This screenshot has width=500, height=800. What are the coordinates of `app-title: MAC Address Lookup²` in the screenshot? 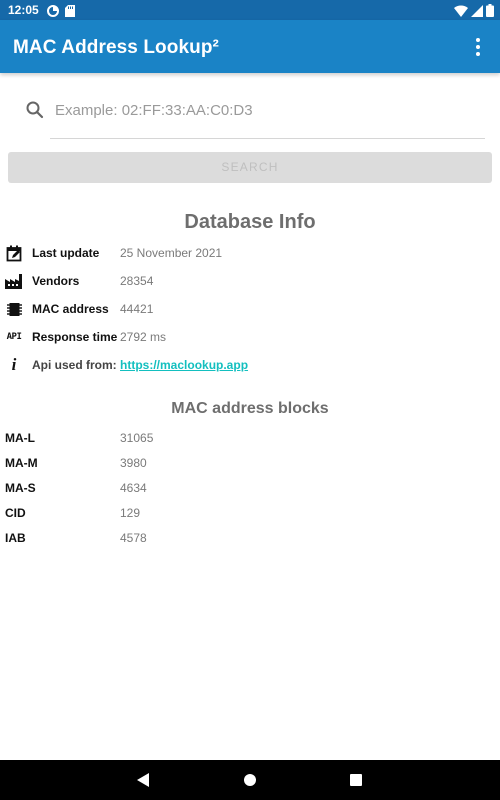 It's located at (116, 47).